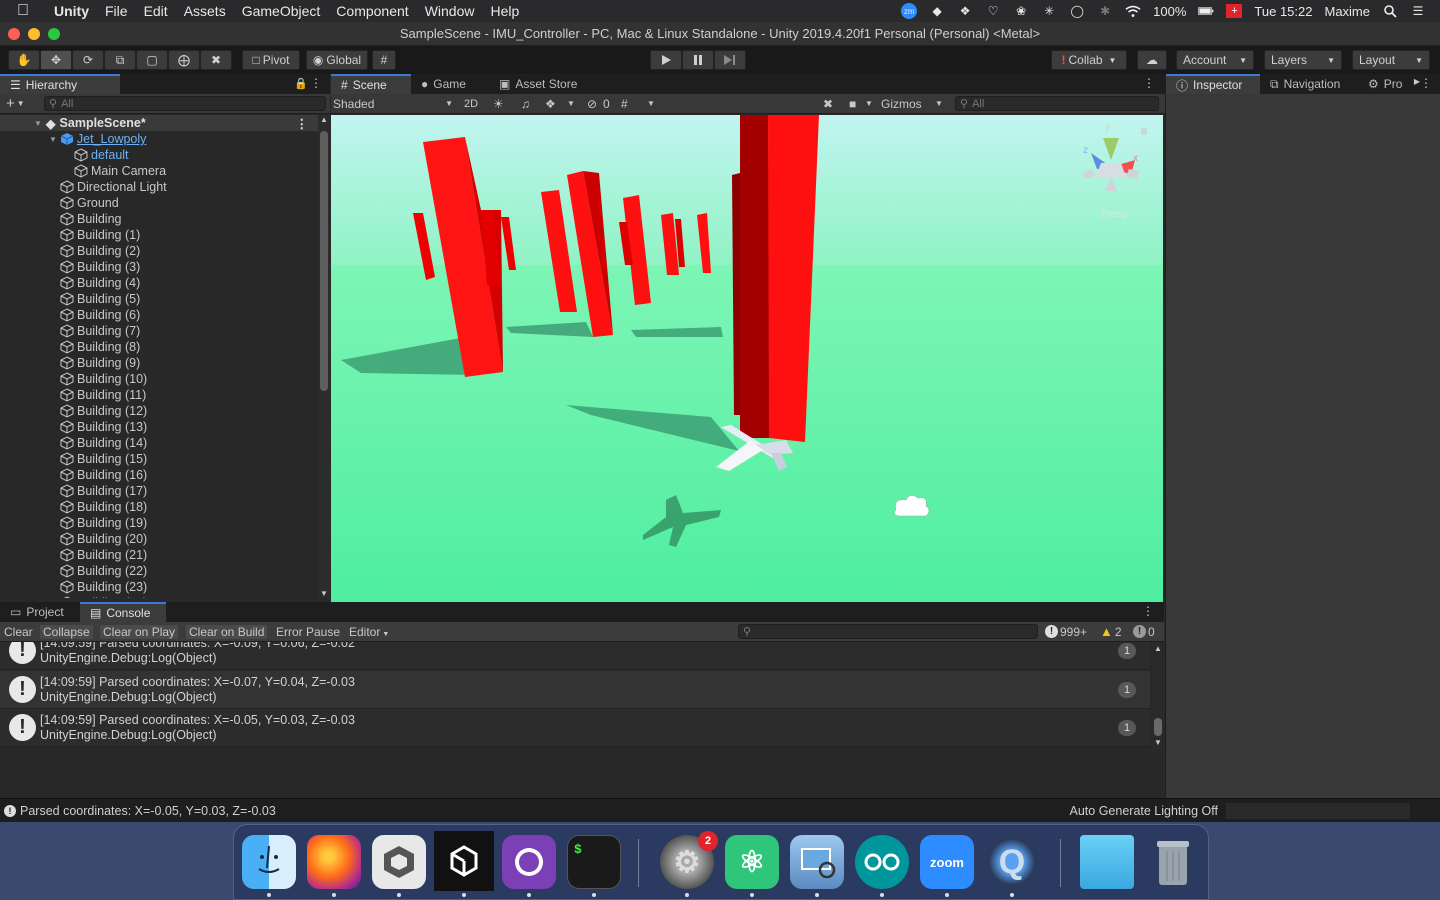 Image resolution: width=1440 pixels, height=900 pixels. Describe the element at coordinates (1012, 862) in the screenshot. I see `quicktime-icon: Q` at that location.